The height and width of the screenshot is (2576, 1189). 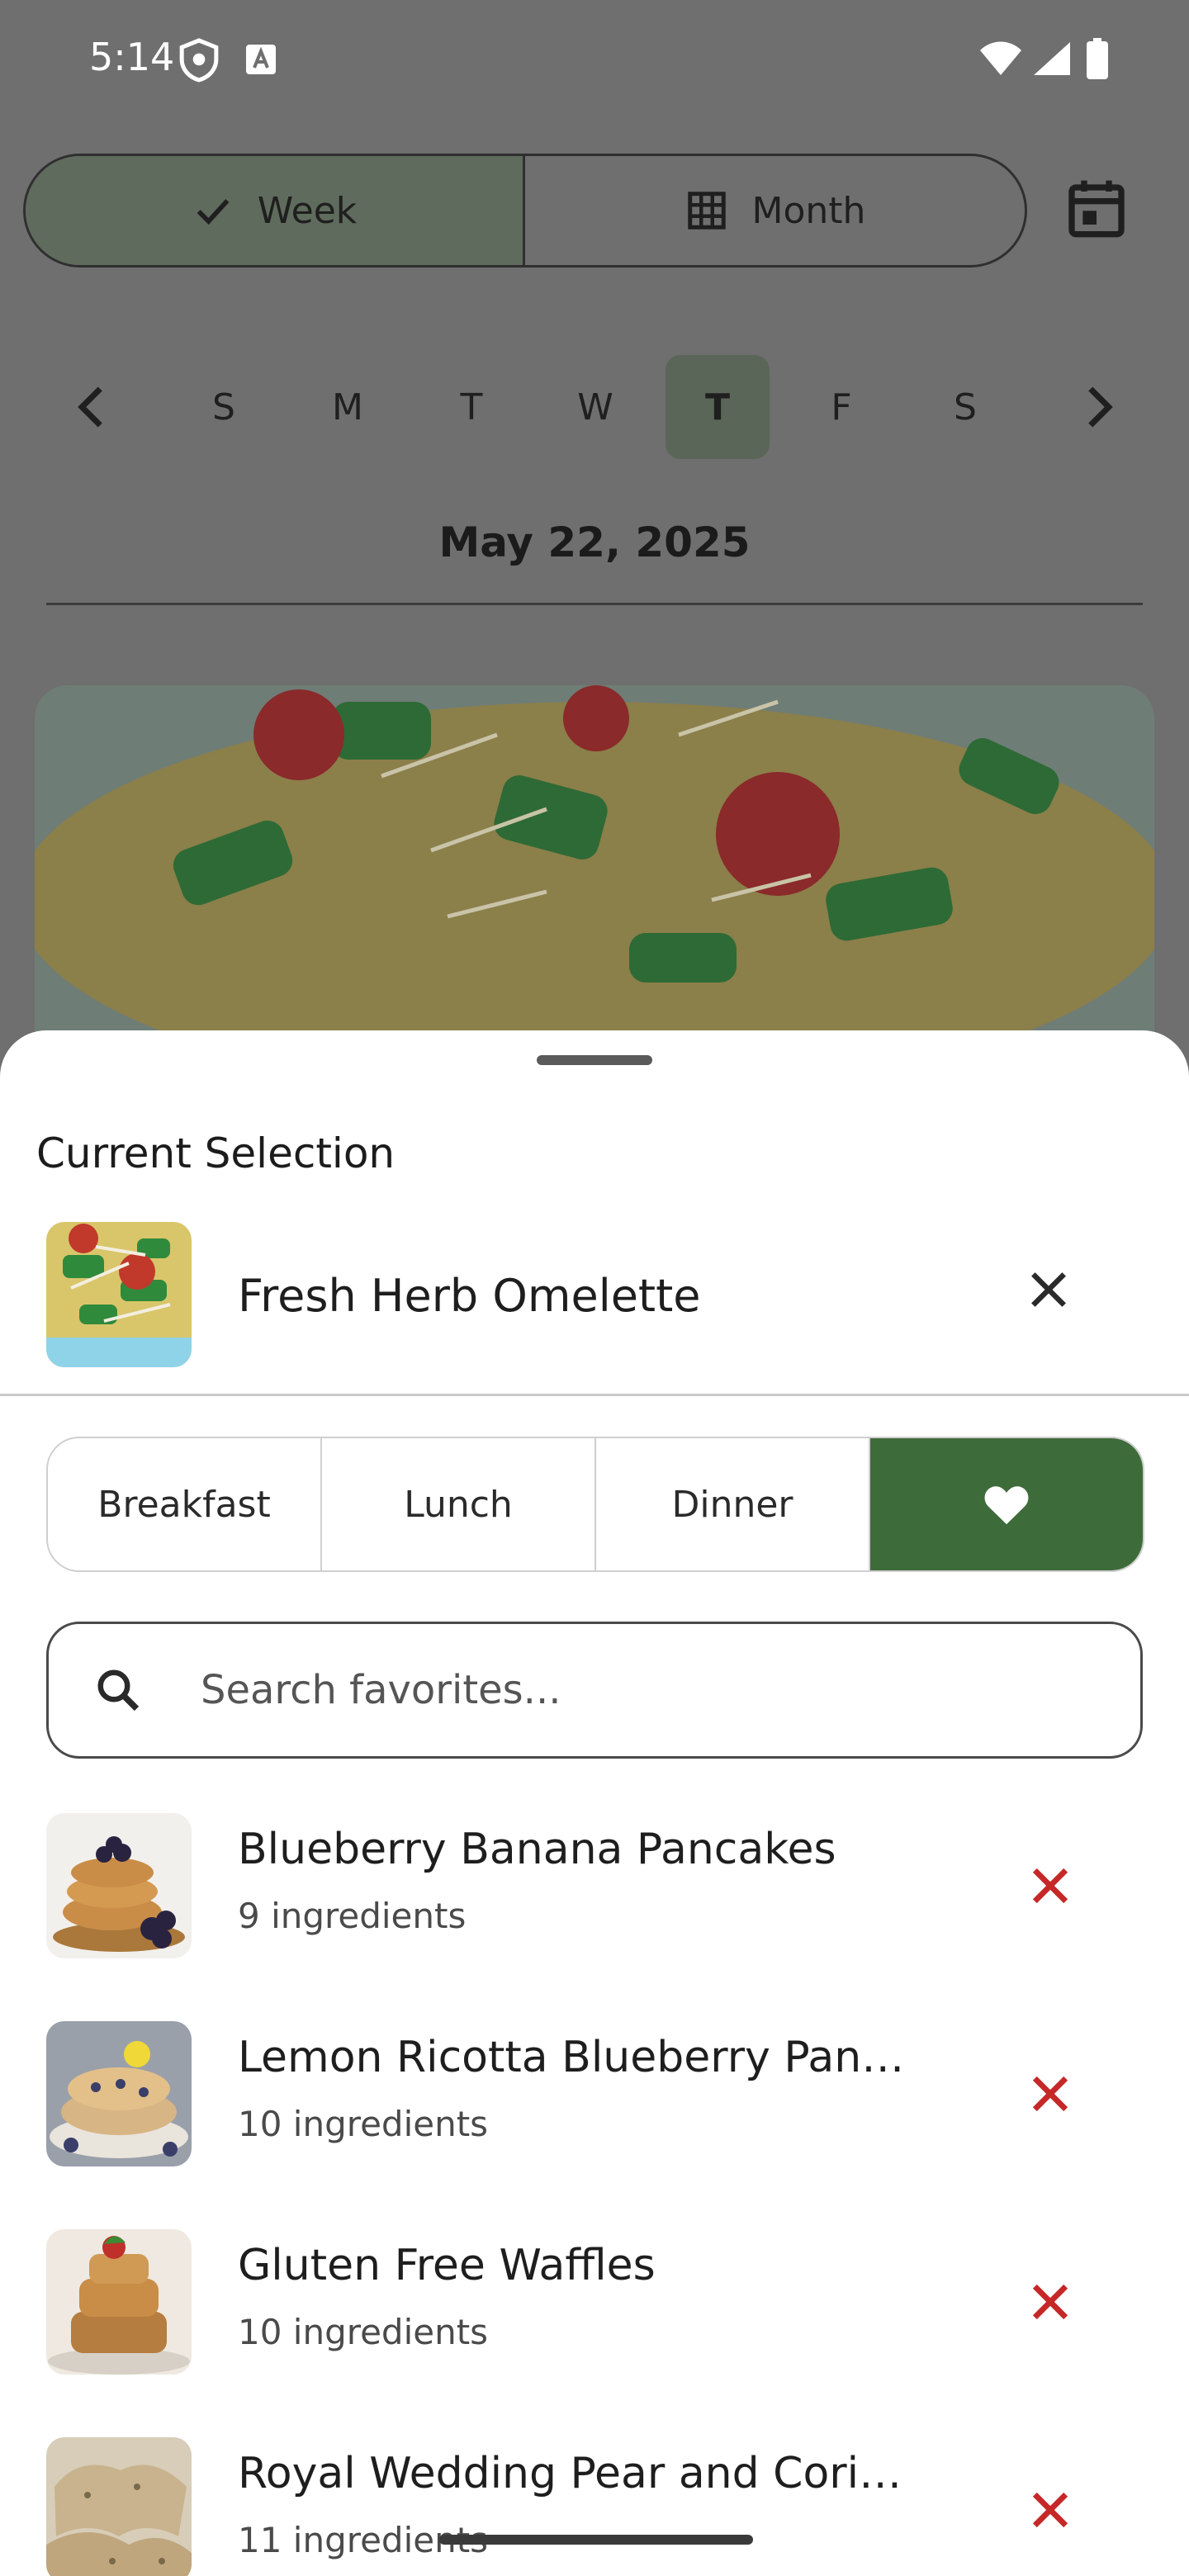 I want to click on tab-favorites, so click(x=1006, y=1504).